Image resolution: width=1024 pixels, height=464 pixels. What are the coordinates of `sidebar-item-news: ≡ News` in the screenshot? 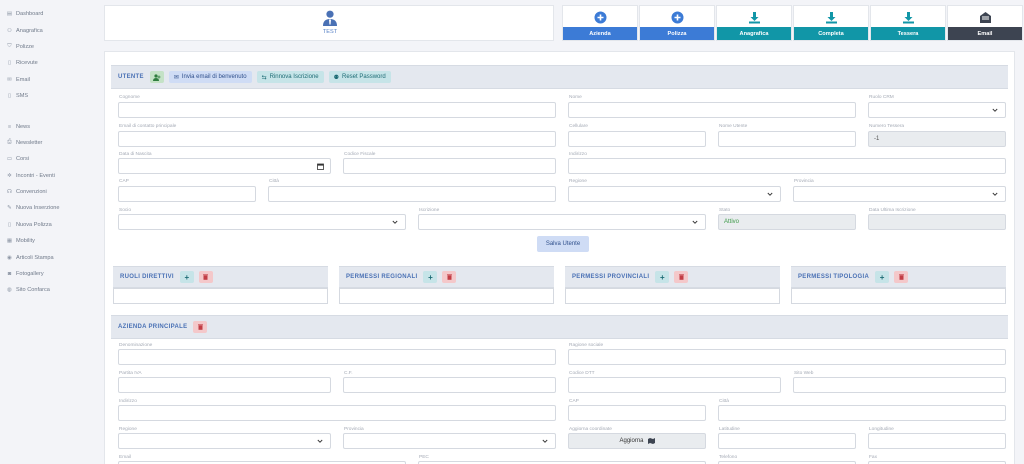 It's located at (47, 126).